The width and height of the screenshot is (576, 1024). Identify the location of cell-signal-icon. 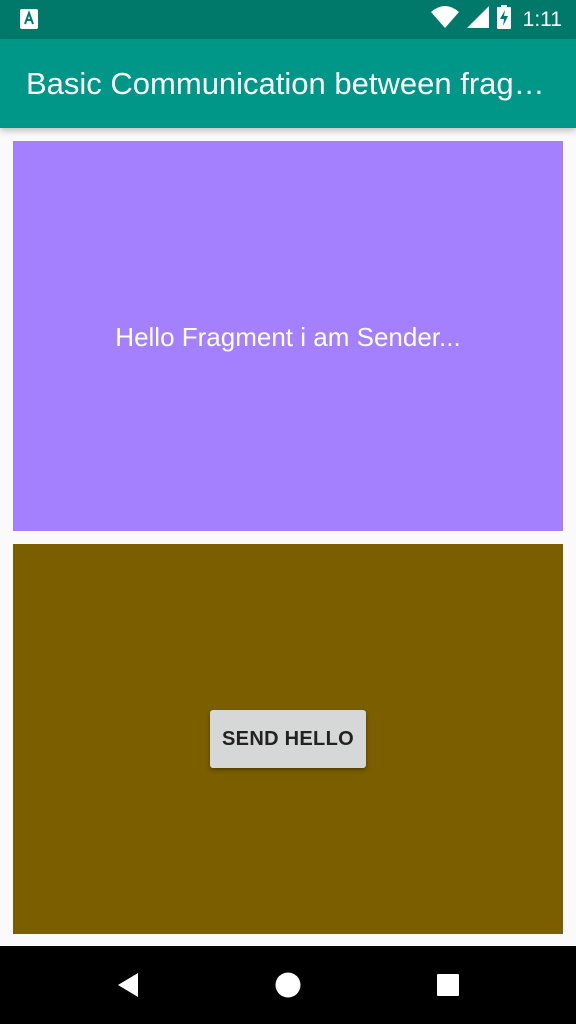
(477, 19).